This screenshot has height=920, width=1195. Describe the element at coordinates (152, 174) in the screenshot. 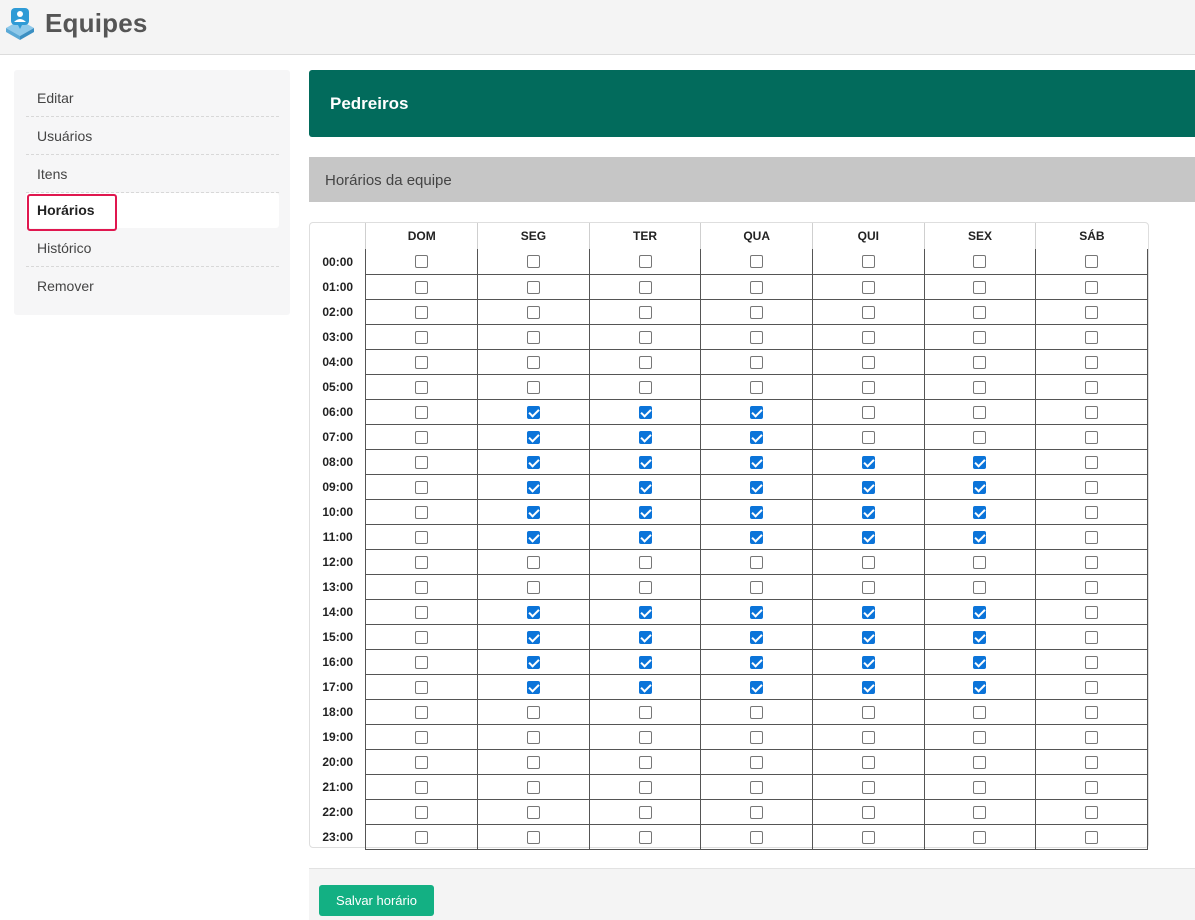

I see `sidebar-item-itens: Itens` at that location.